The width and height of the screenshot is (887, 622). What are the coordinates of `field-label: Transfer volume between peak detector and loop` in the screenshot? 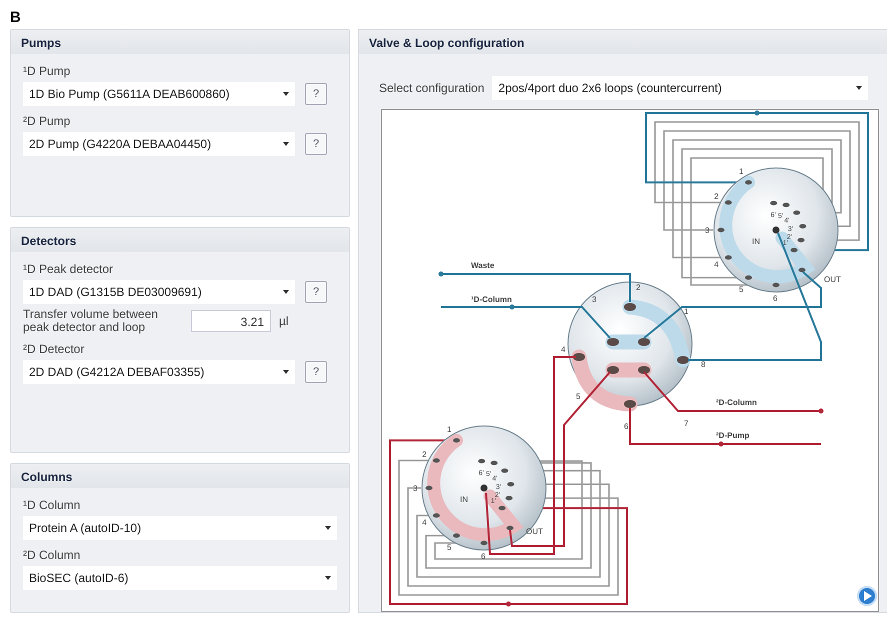 It's located at (91, 321).